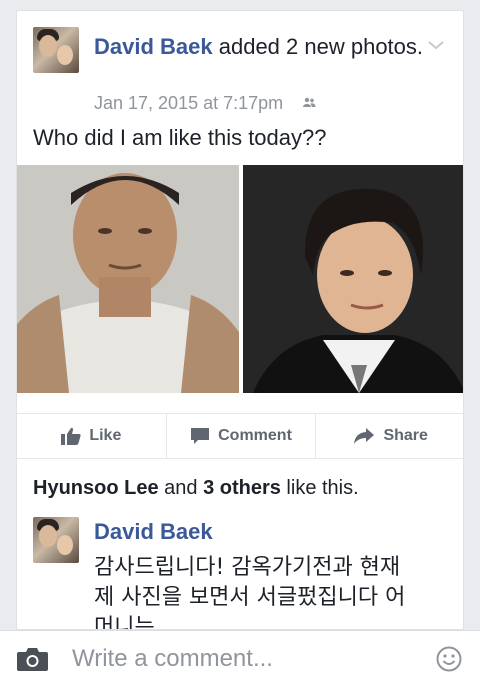 The height and width of the screenshot is (685, 480). I want to click on likes-suffix: like this., so click(319, 488).